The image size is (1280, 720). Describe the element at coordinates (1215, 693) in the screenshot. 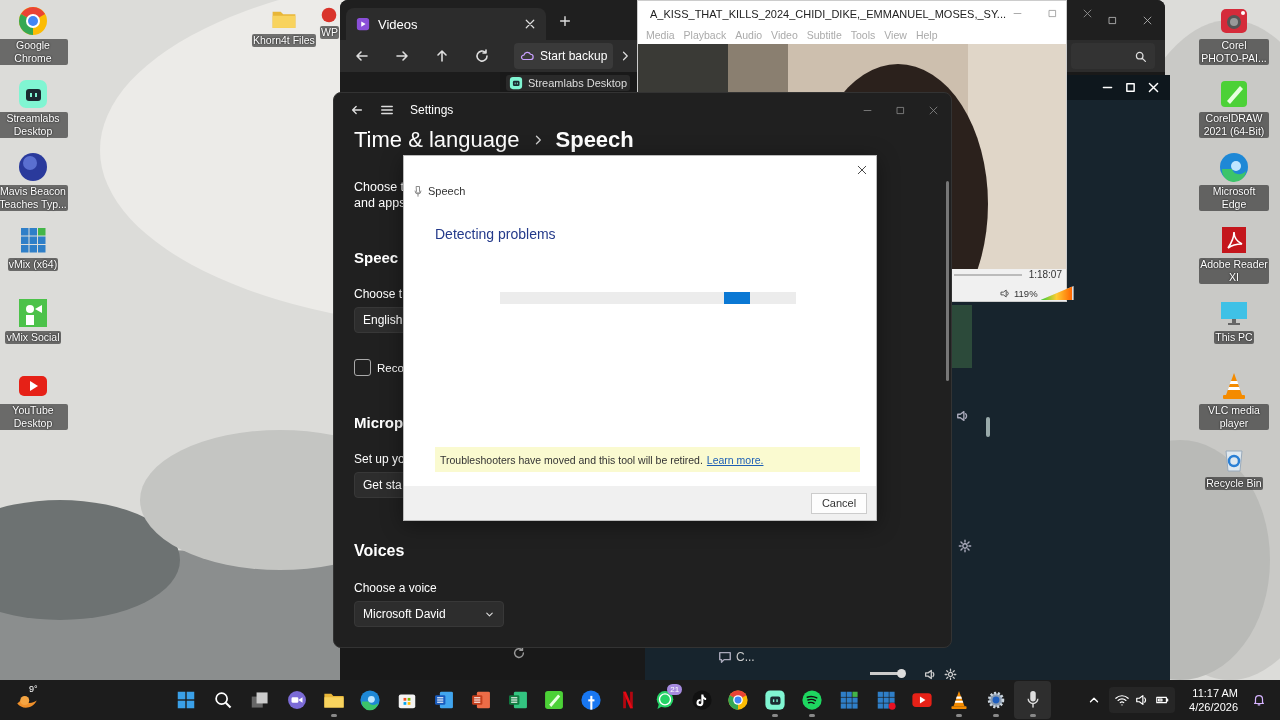

I see `clock-time: 11:17 AM` at that location.